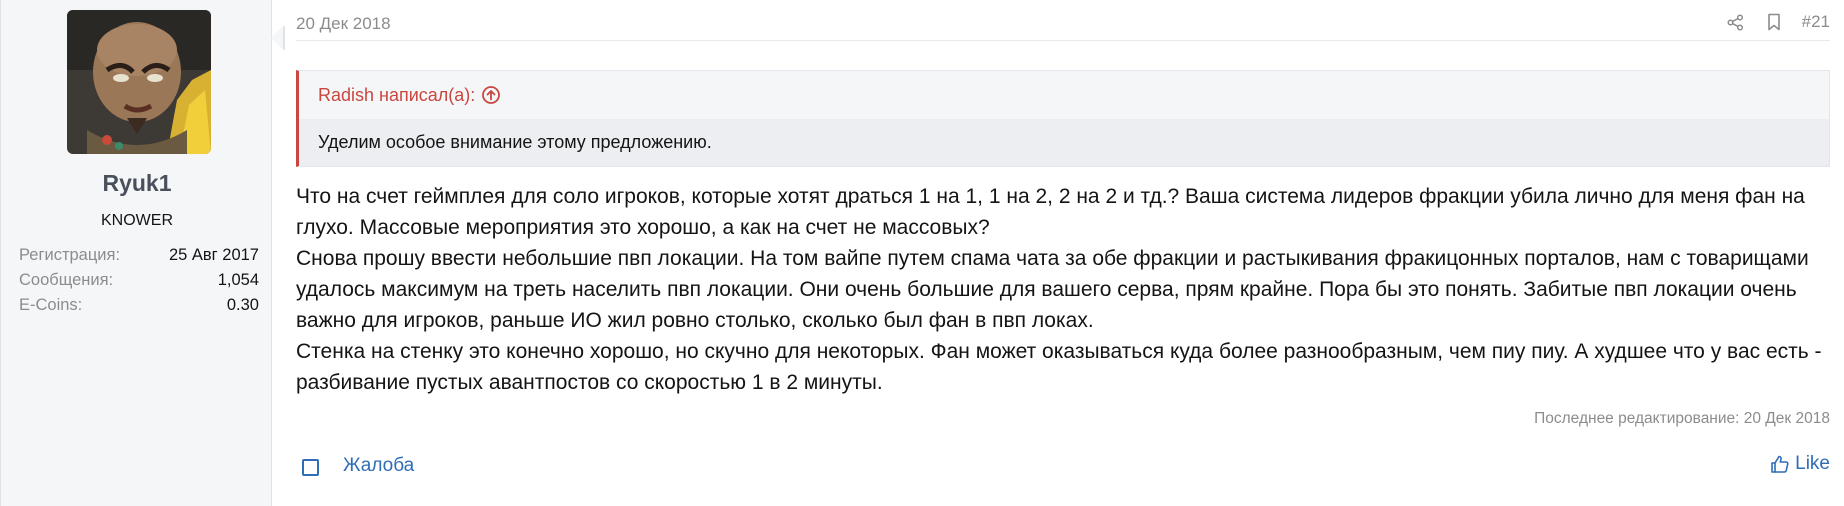 The width and height of the screenshot is (1844, 506). What do you see at coordinates (1812, 463) in the screenshot?
I see `like-label: Like` at bounding box center [1812, 463].